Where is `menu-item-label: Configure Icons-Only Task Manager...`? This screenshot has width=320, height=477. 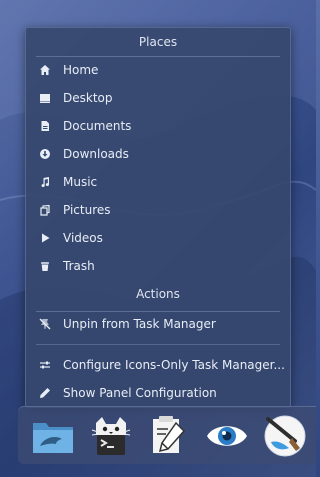 menu-item-label: Configure Icons-Only Task Manager... is located at coordinates (174, 365).